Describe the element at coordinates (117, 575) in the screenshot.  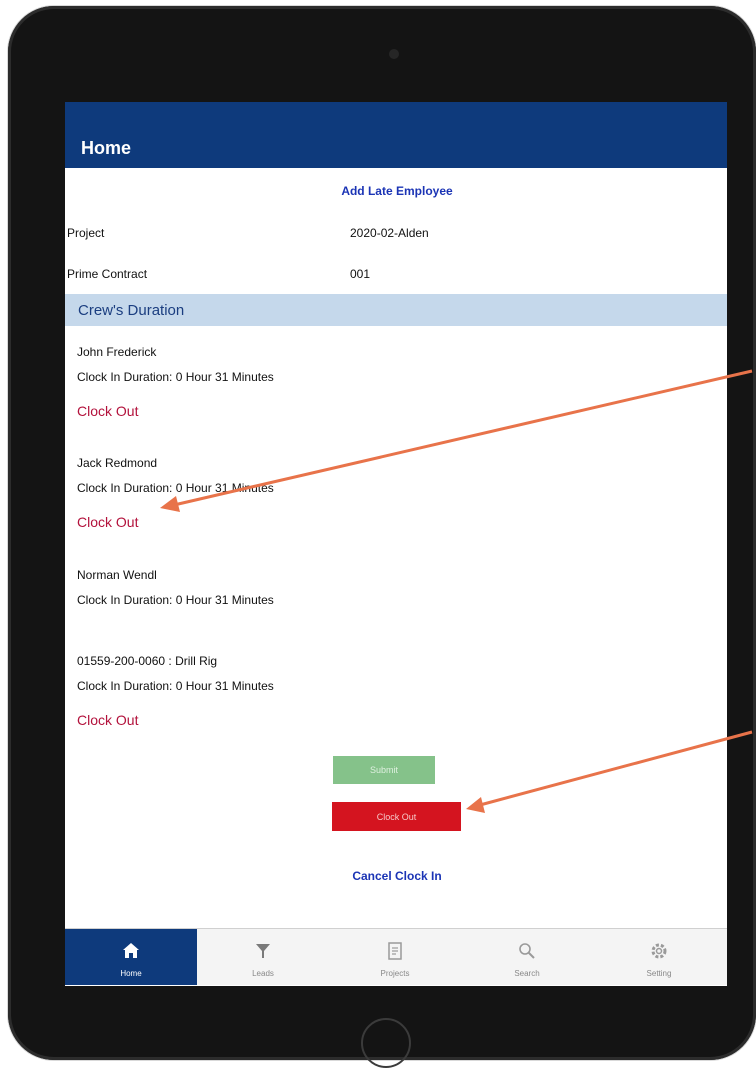
I see `crew-name: Norman Wendl` at that location.